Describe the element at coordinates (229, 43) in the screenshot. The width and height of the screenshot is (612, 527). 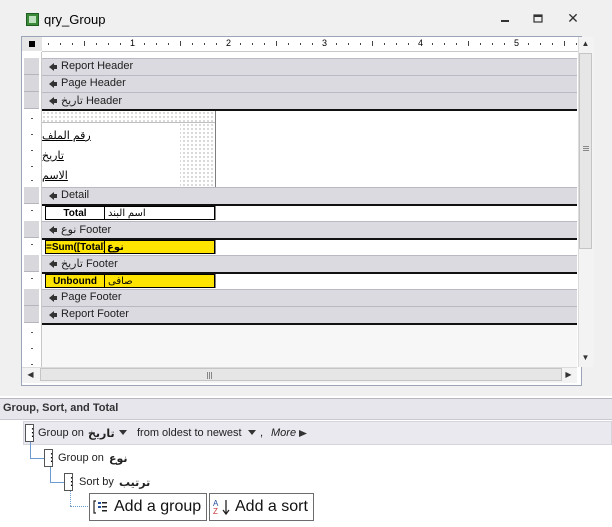
I see `ruler-number: 2` at that location.